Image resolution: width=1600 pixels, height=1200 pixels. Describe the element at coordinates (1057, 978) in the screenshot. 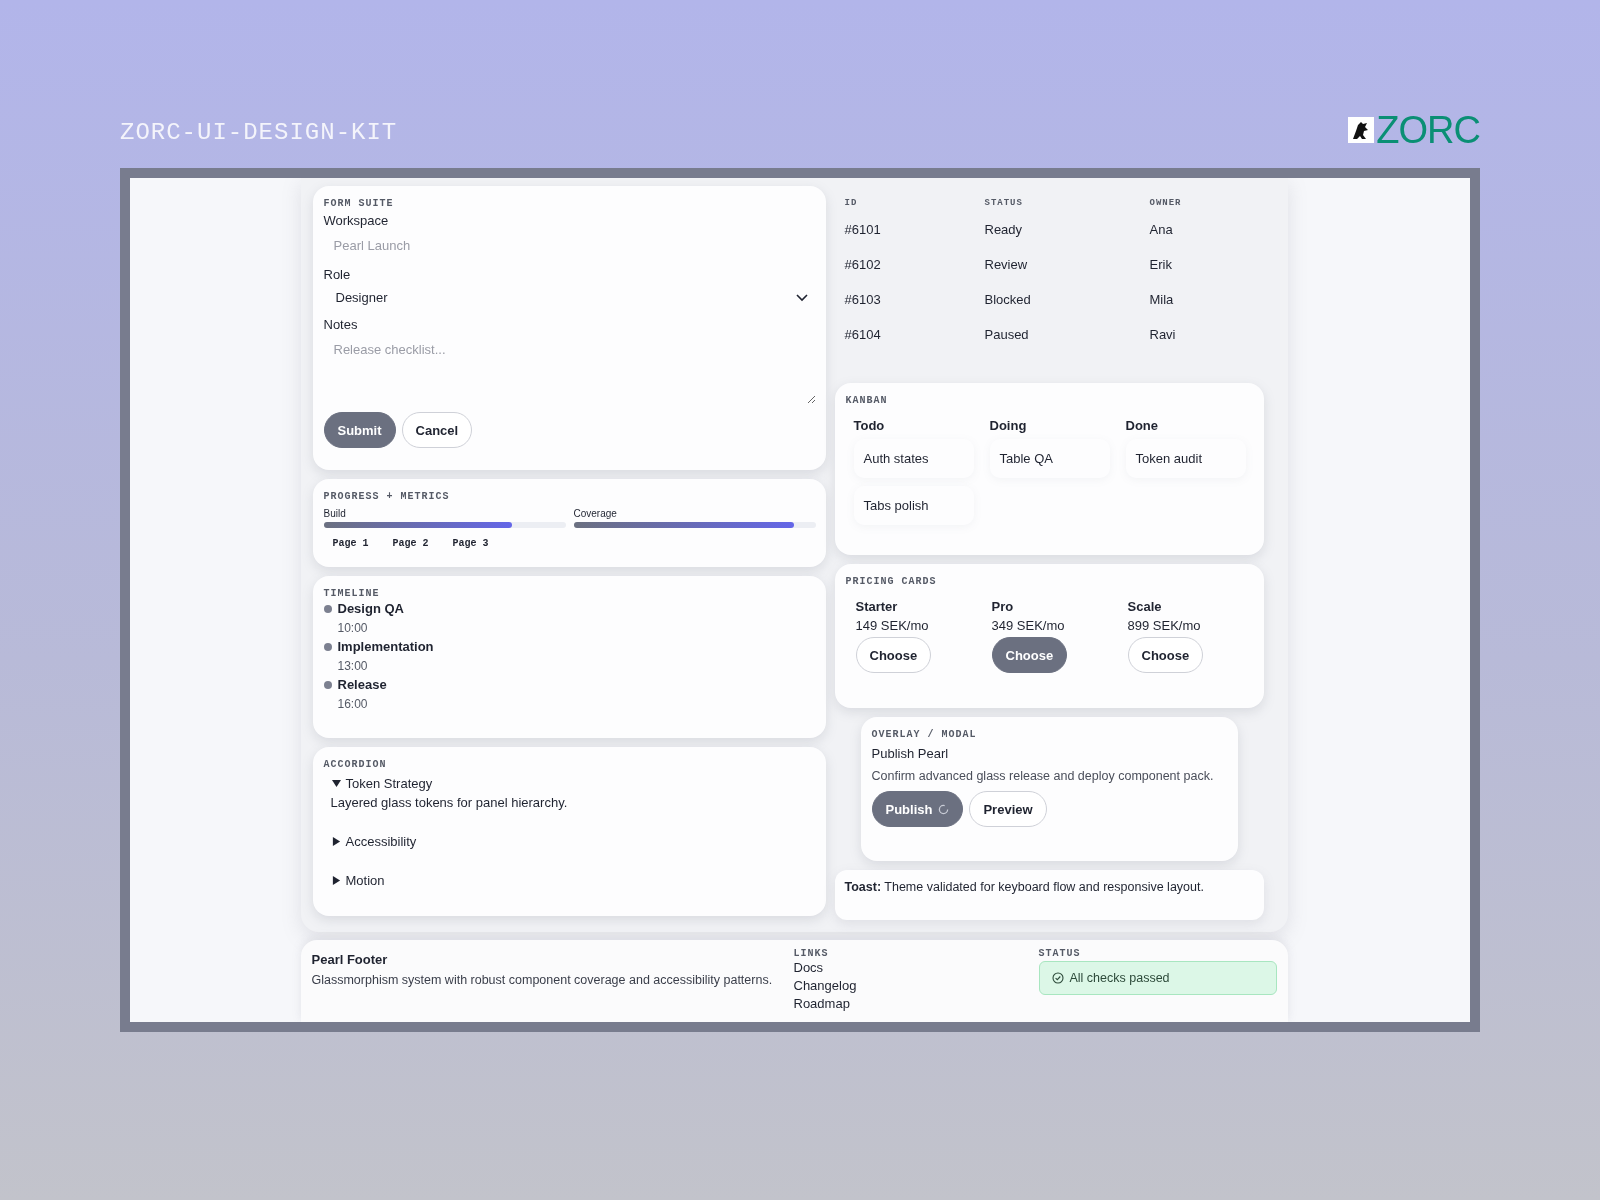

I see `check-circle-icon` at that location.